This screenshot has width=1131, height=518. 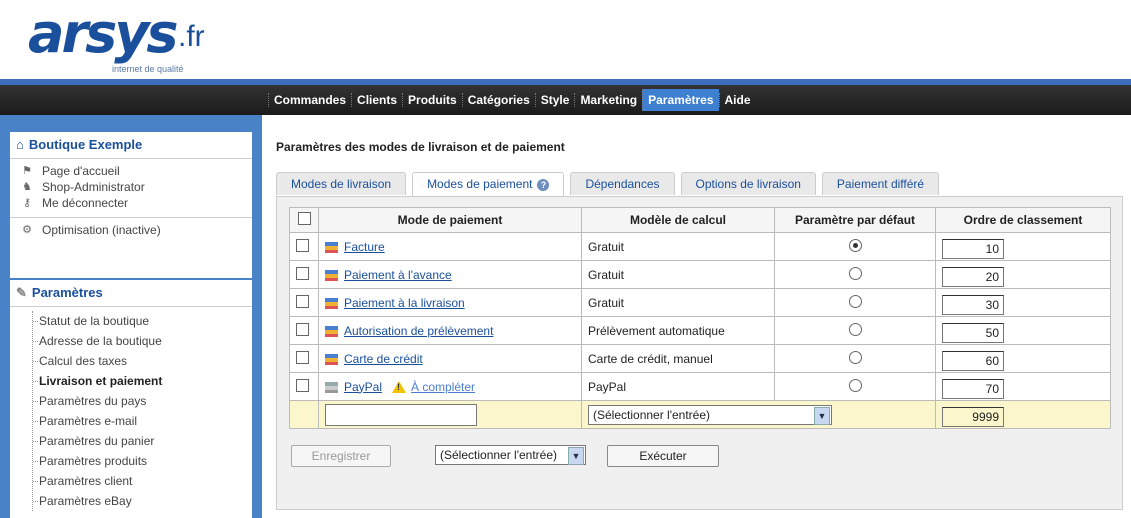 What do you see at coordinates (432, 100) in the screenshot?
I see `nav-produits: Produits` at bounding box center [432, 100].